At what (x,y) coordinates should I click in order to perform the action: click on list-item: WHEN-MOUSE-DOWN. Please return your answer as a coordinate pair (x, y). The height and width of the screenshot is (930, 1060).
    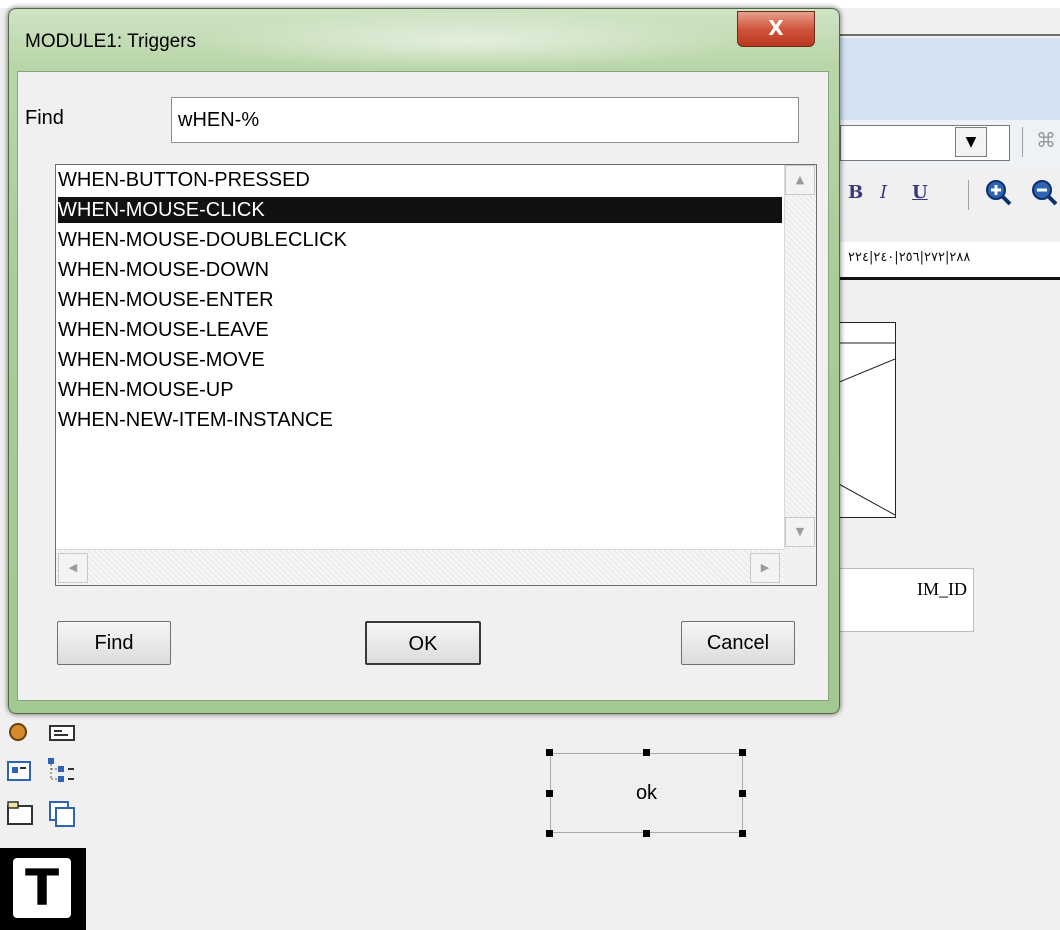
    Looking at the image, I should click on (420, 270).